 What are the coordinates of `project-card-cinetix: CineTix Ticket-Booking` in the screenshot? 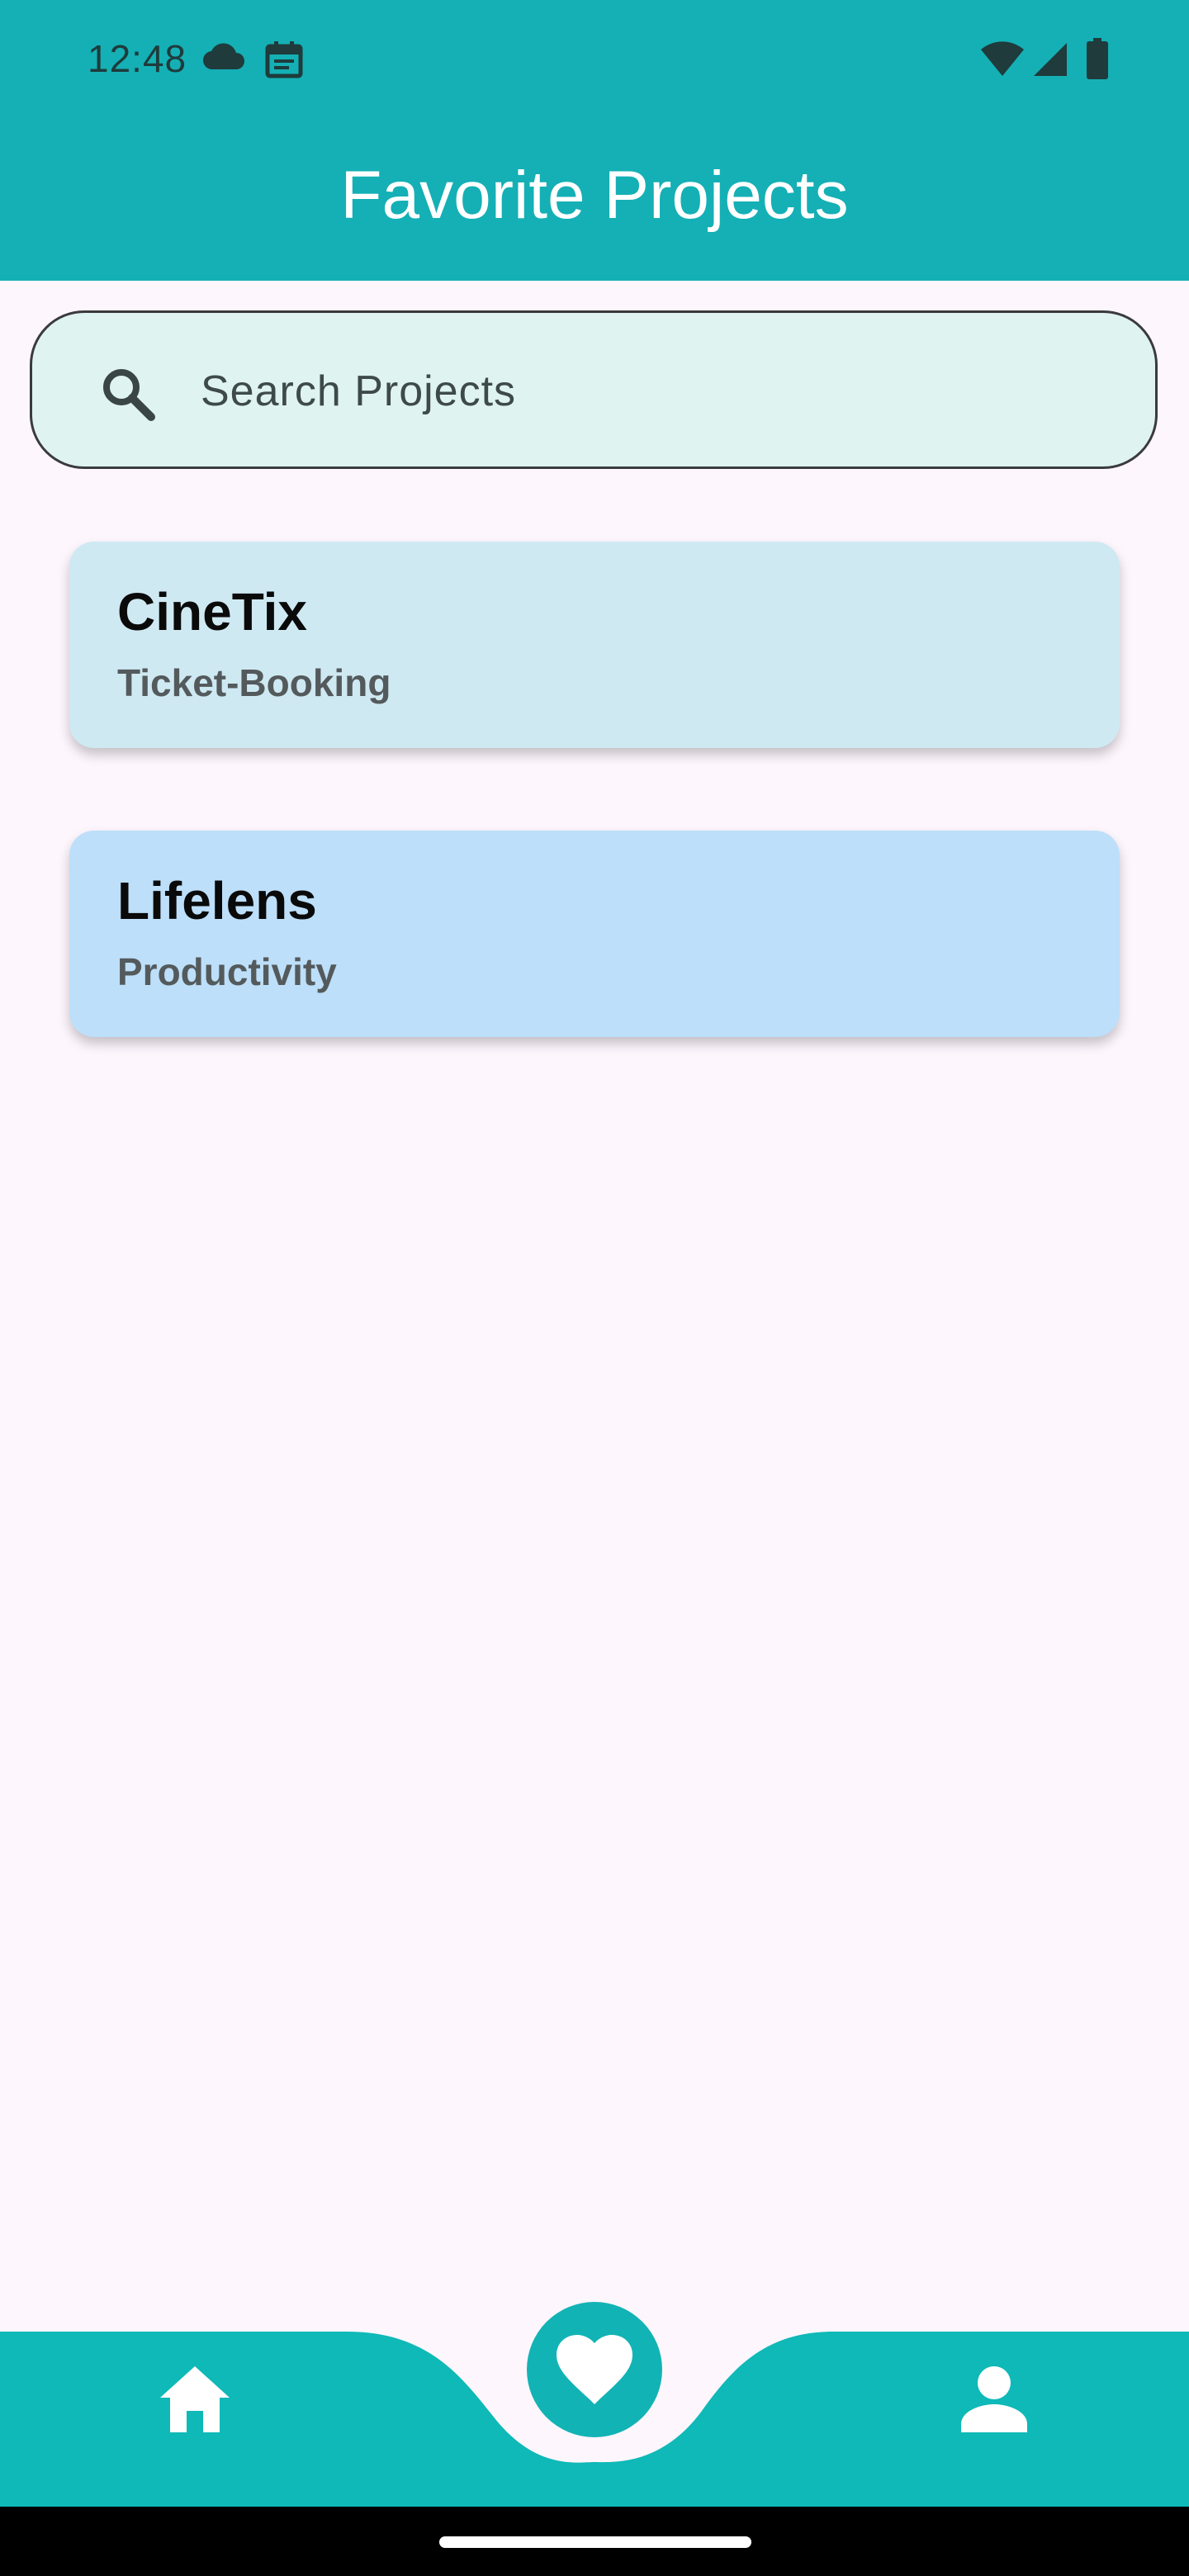 It's located at (594, 645).